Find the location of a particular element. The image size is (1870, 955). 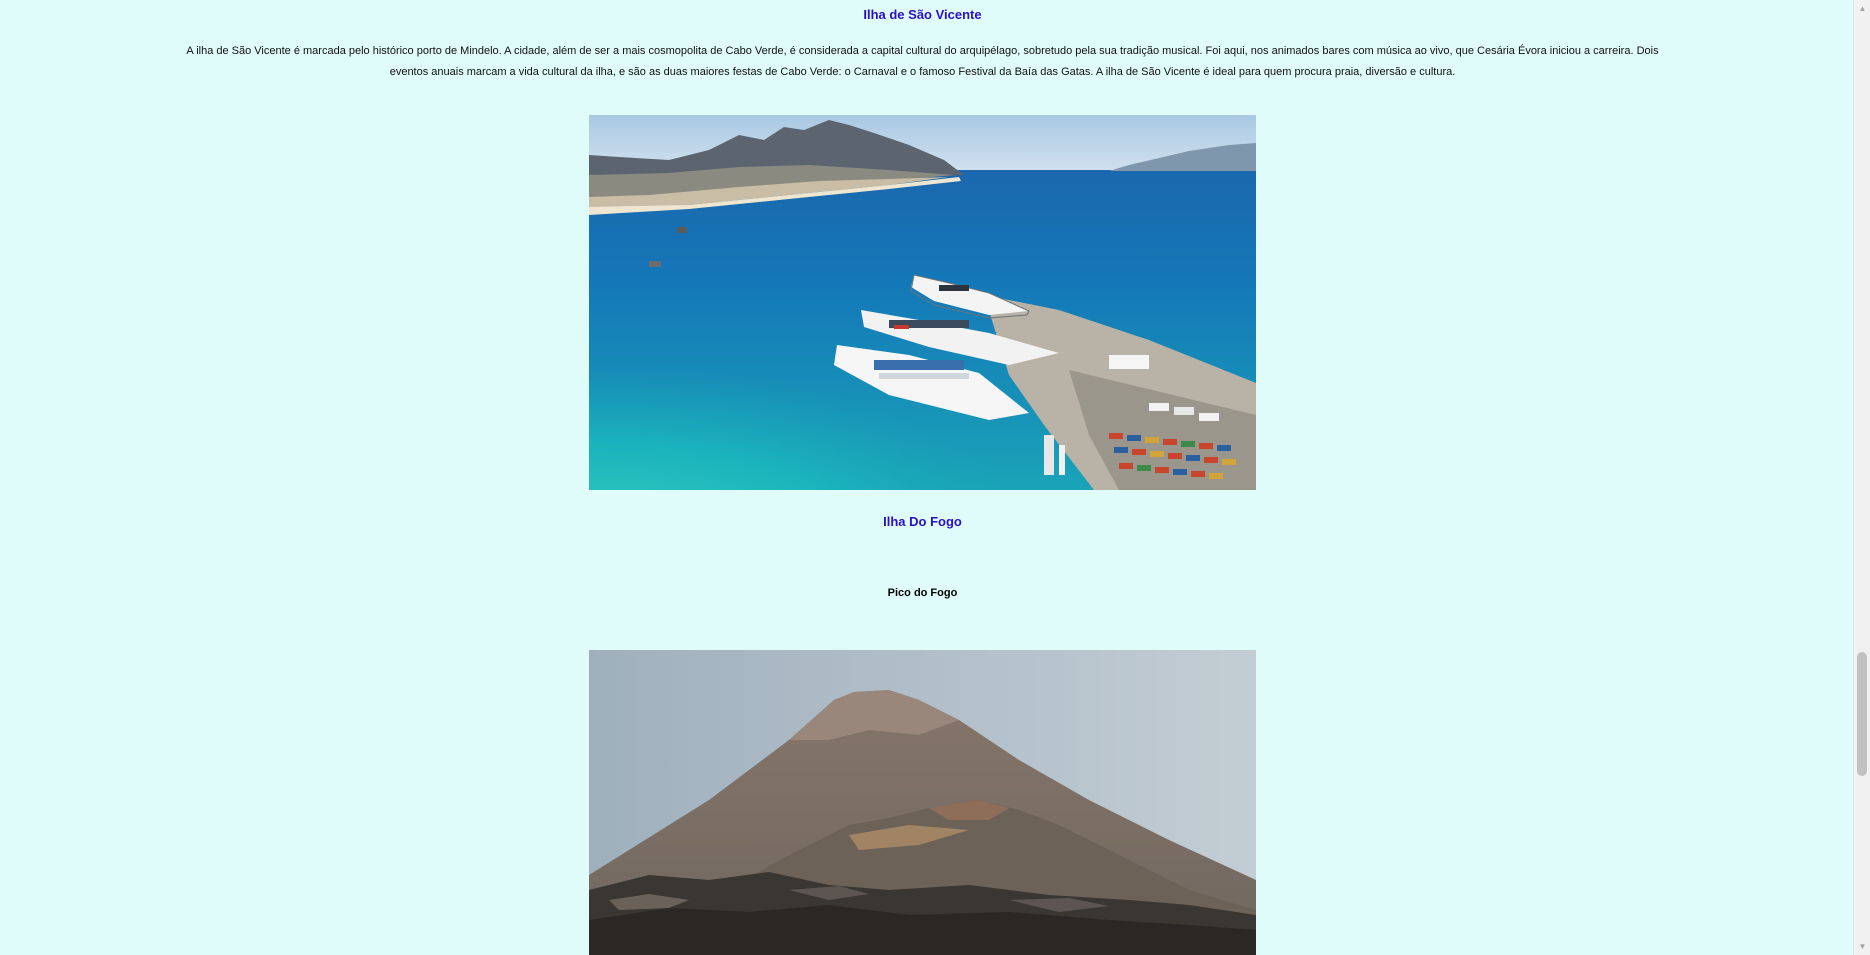

fogo-subtitle: Pico do Fogo is located at coordinates (922, 593).